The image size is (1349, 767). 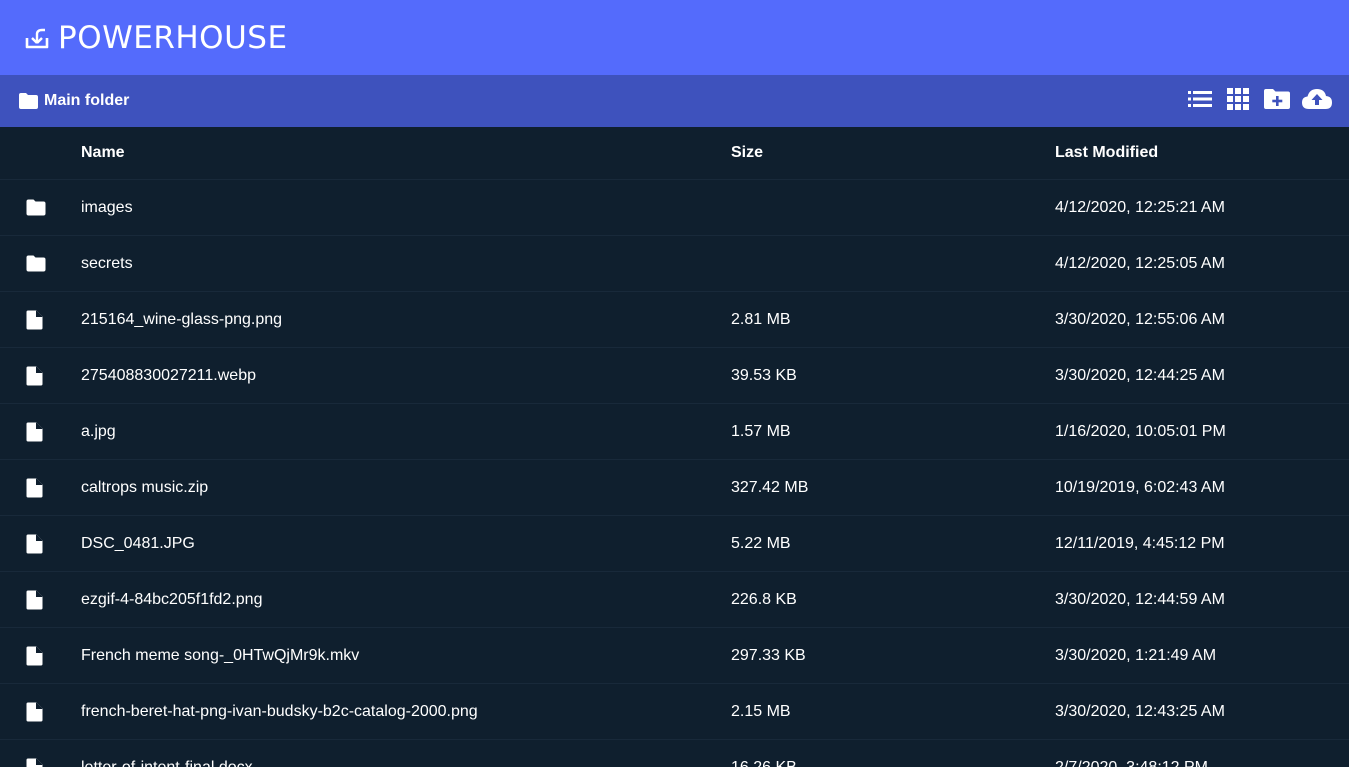 I want to click on row-size: 39.53 KB, so click(x=893, y=375).